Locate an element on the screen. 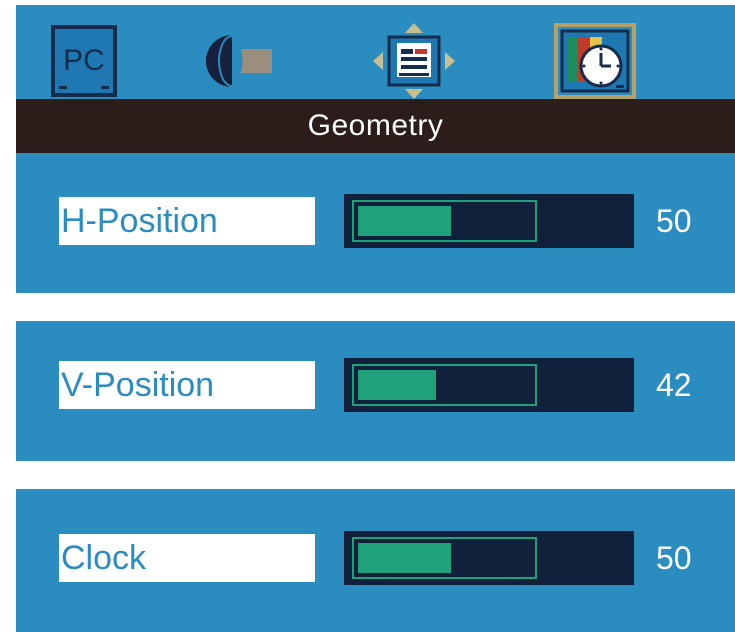 The height and width of the screenshot is (632, 735). tab-geometry is located at coordinates (595, 61).